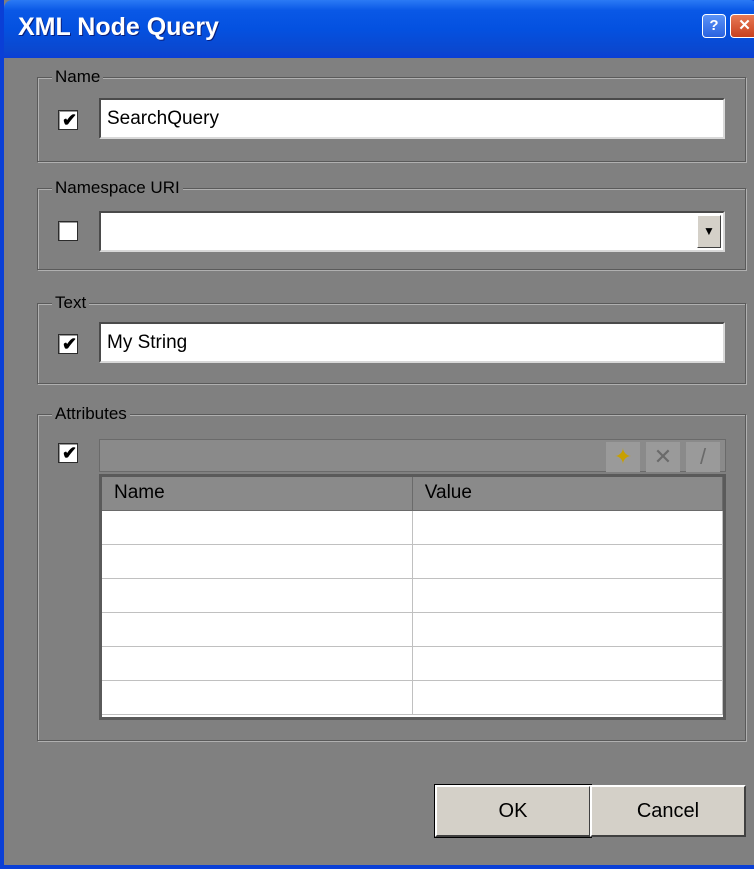 The image size is (754, 869). Describe the element at coordinates (68, 231) in the screenshot. I see `namespace-checkbox` at that location.